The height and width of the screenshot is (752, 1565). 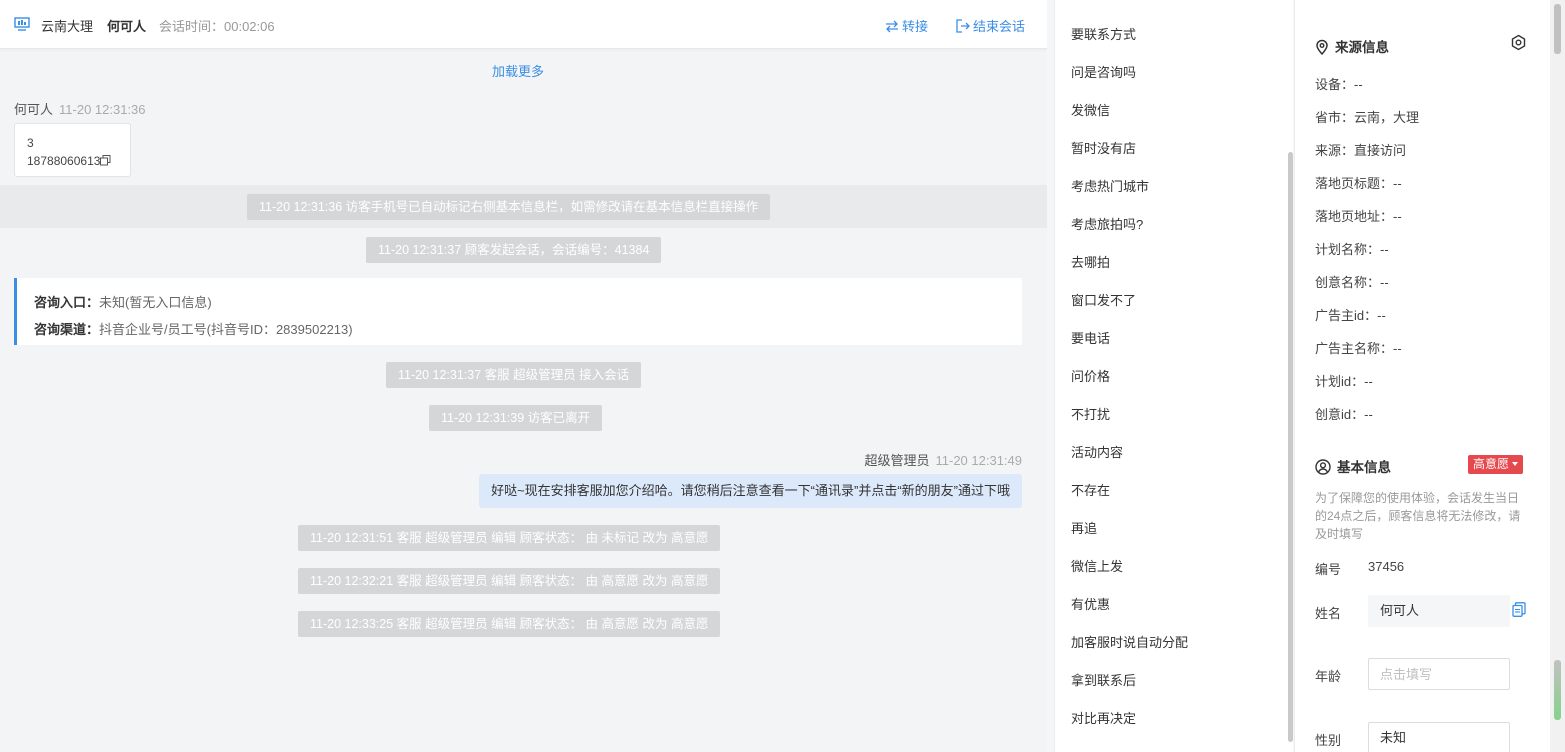 What do you see at coordinates (34, 109) in the screenshot?
I see `visitor-sender-name: 何可人` at bounding box center [34, 109].